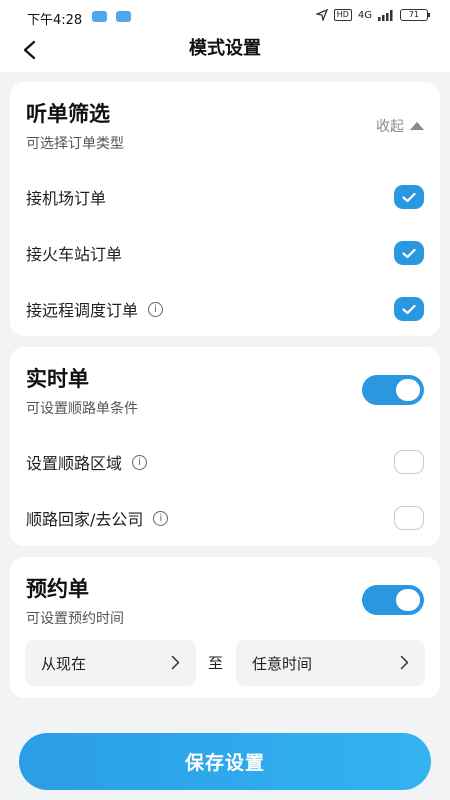  I want to click on battery-icon: 71, so click(415, 15).